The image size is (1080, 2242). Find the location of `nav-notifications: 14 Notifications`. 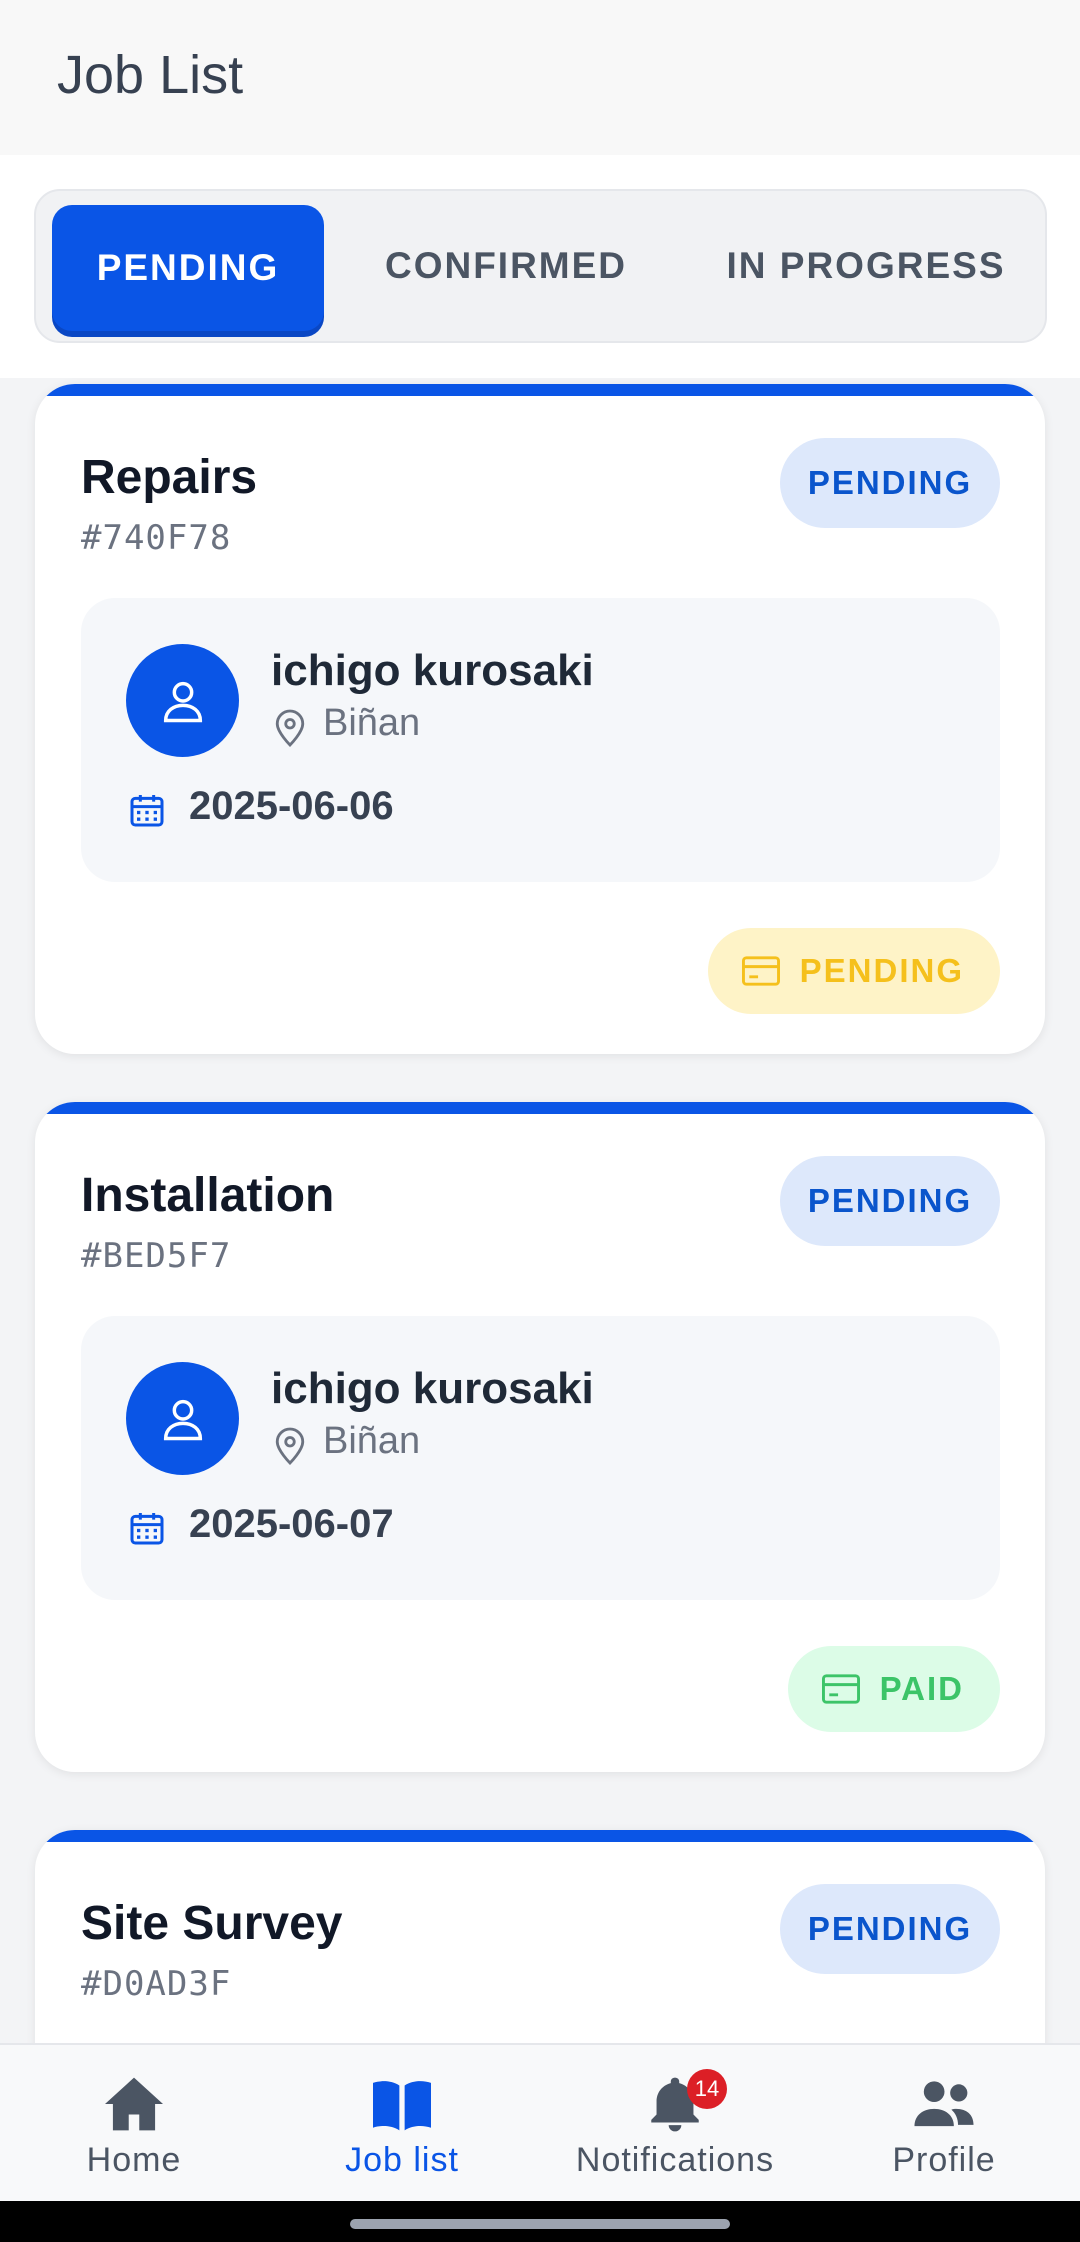

nav-notifications: 14 Notifications is located at coordinates (675, 2124).